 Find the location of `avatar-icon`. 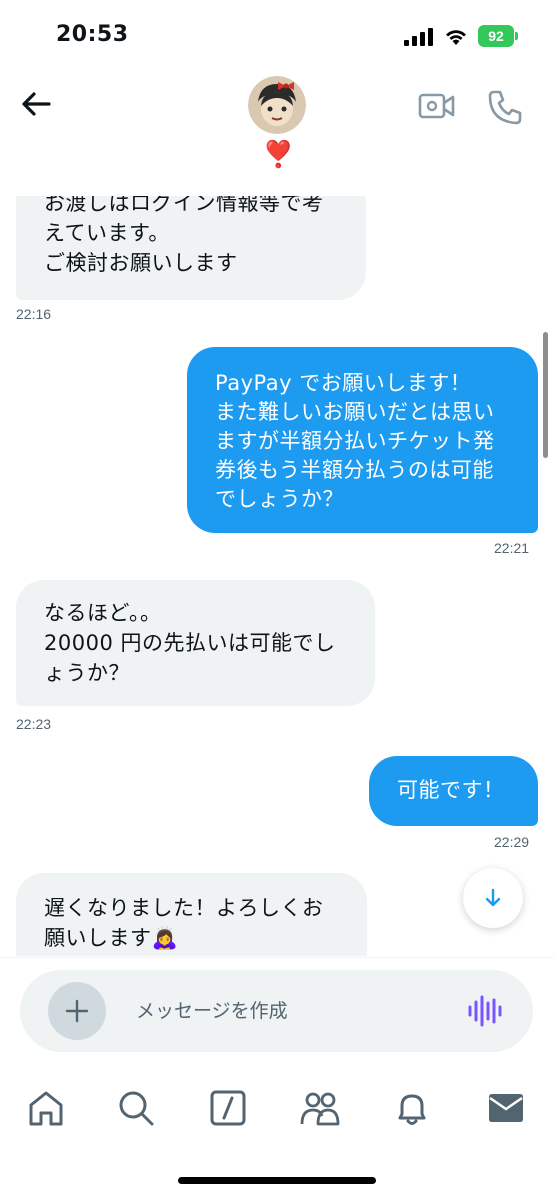

avatar-icon is located at coordinates (277, 105).